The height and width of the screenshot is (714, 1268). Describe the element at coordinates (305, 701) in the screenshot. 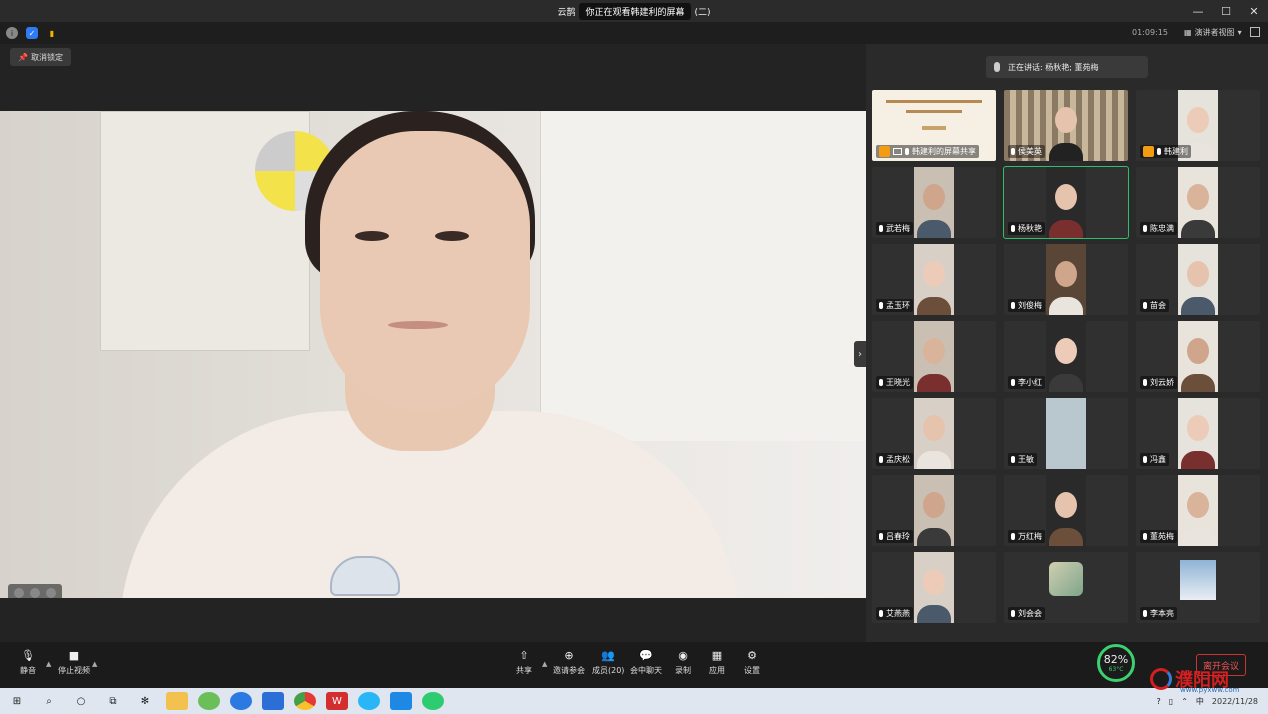

I see `chrome-icon` at that location.